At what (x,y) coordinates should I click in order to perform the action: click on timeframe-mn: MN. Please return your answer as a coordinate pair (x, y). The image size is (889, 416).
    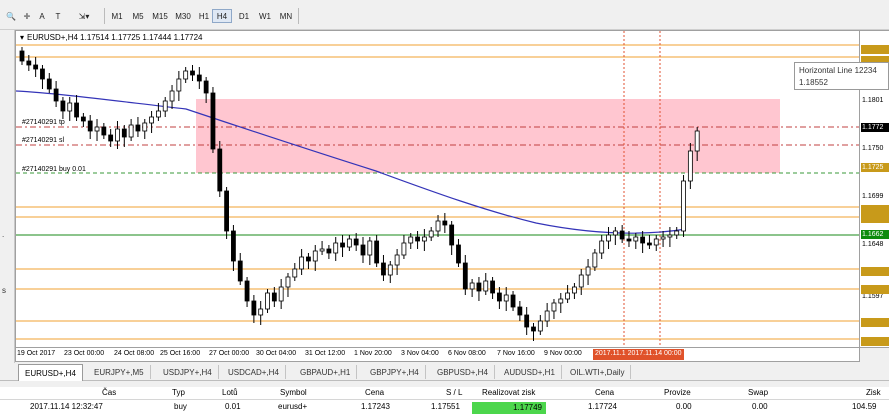
    Looking at the image, I should click on (286, 16).